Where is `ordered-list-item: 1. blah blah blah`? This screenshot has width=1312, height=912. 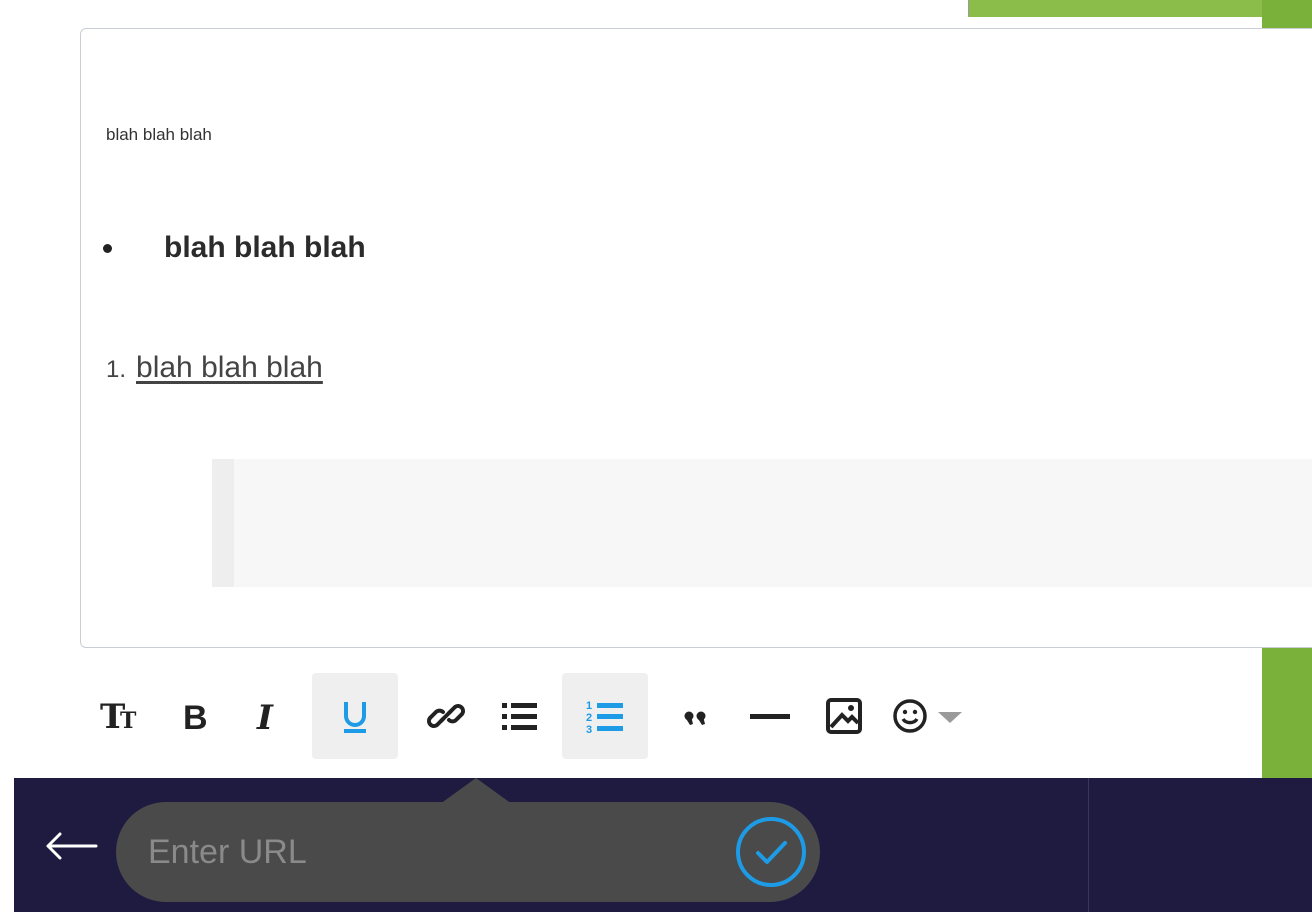 ordered-list-item: 1. blah blah blah is located at coordinates (214, 368).